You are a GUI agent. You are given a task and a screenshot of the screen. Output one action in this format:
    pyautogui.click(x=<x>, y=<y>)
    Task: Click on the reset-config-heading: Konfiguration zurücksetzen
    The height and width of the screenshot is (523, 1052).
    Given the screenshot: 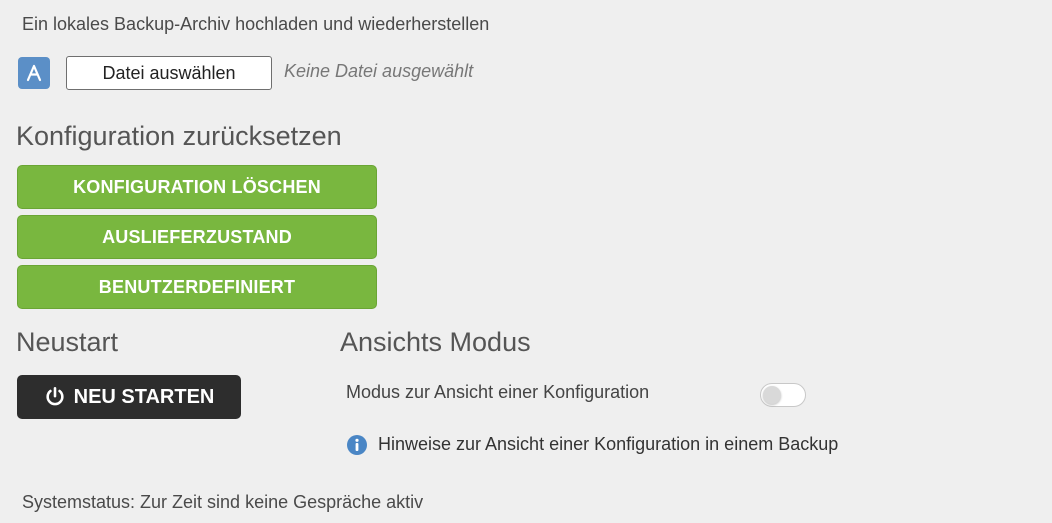 What is the action you would take?
    pyautogui.click(x=179, y=136)
    